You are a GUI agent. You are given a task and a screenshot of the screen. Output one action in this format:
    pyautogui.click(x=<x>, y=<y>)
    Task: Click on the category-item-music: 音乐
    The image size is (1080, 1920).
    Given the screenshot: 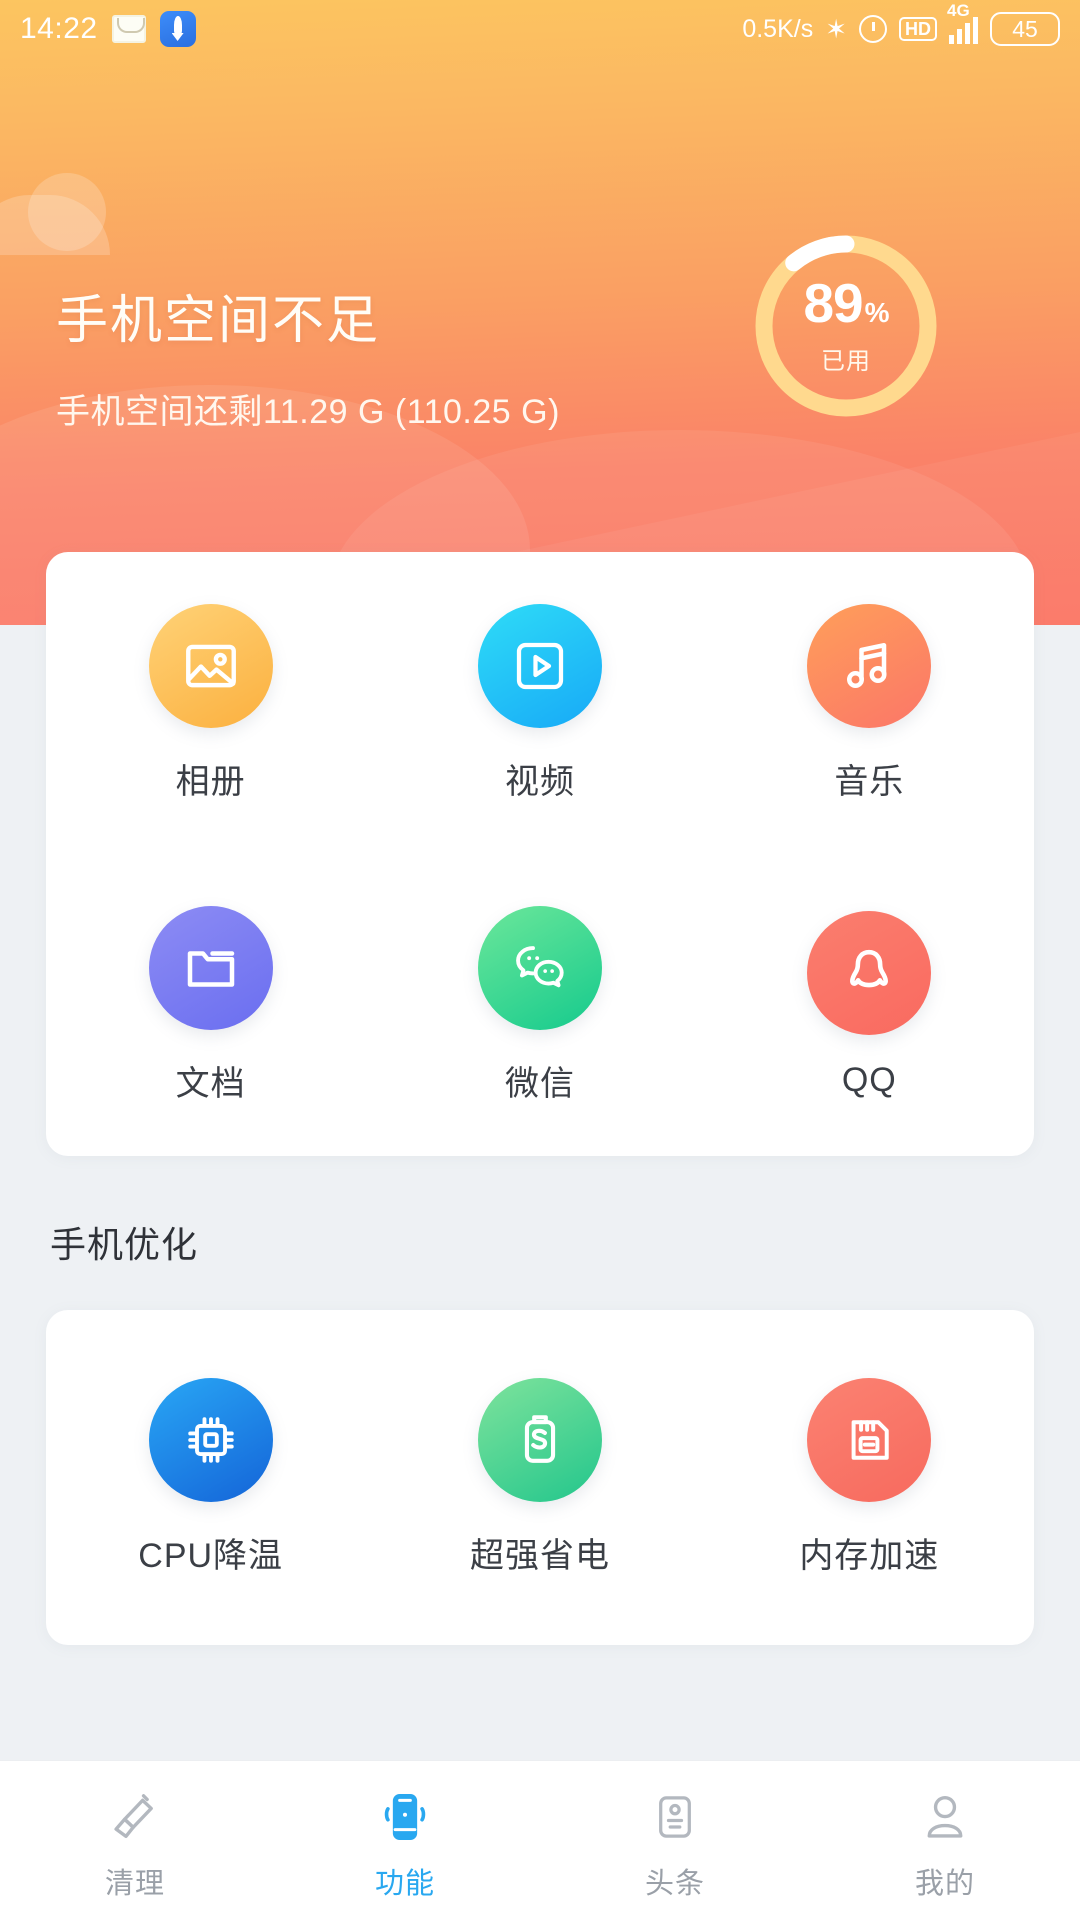 What is the action you would take?
    pyautogui.click(x=869, y=703)
    